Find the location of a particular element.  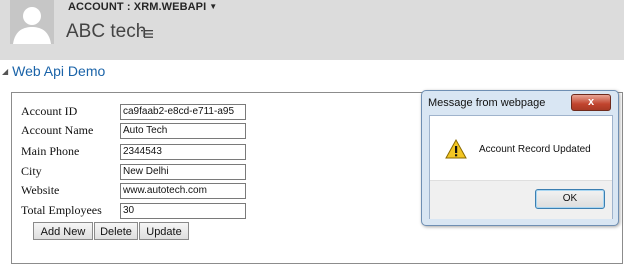

user-silhouette-icon is located at coordinates (32, 22).